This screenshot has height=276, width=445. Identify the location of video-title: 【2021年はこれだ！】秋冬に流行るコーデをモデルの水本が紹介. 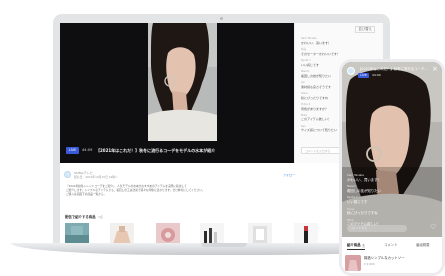
(156, 150).